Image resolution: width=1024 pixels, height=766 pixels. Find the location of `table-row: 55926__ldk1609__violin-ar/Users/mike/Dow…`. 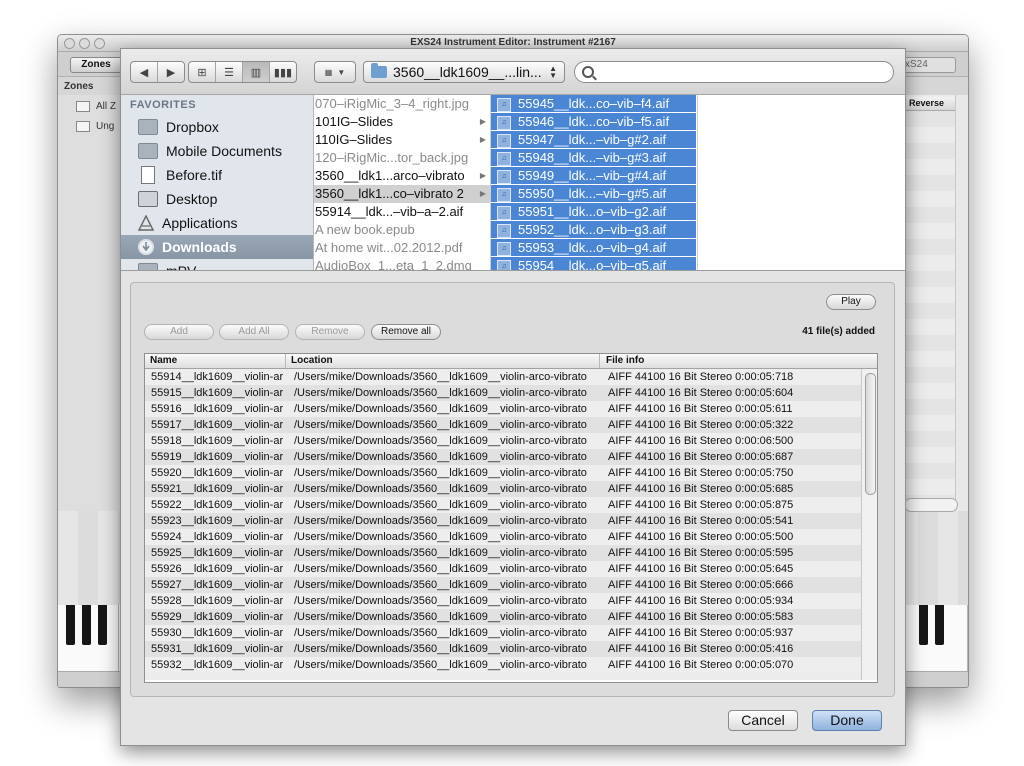

table-row: 55926__ldk1609__violin-ar/Users/mike/Dow… is located at coordinates (503, 569).